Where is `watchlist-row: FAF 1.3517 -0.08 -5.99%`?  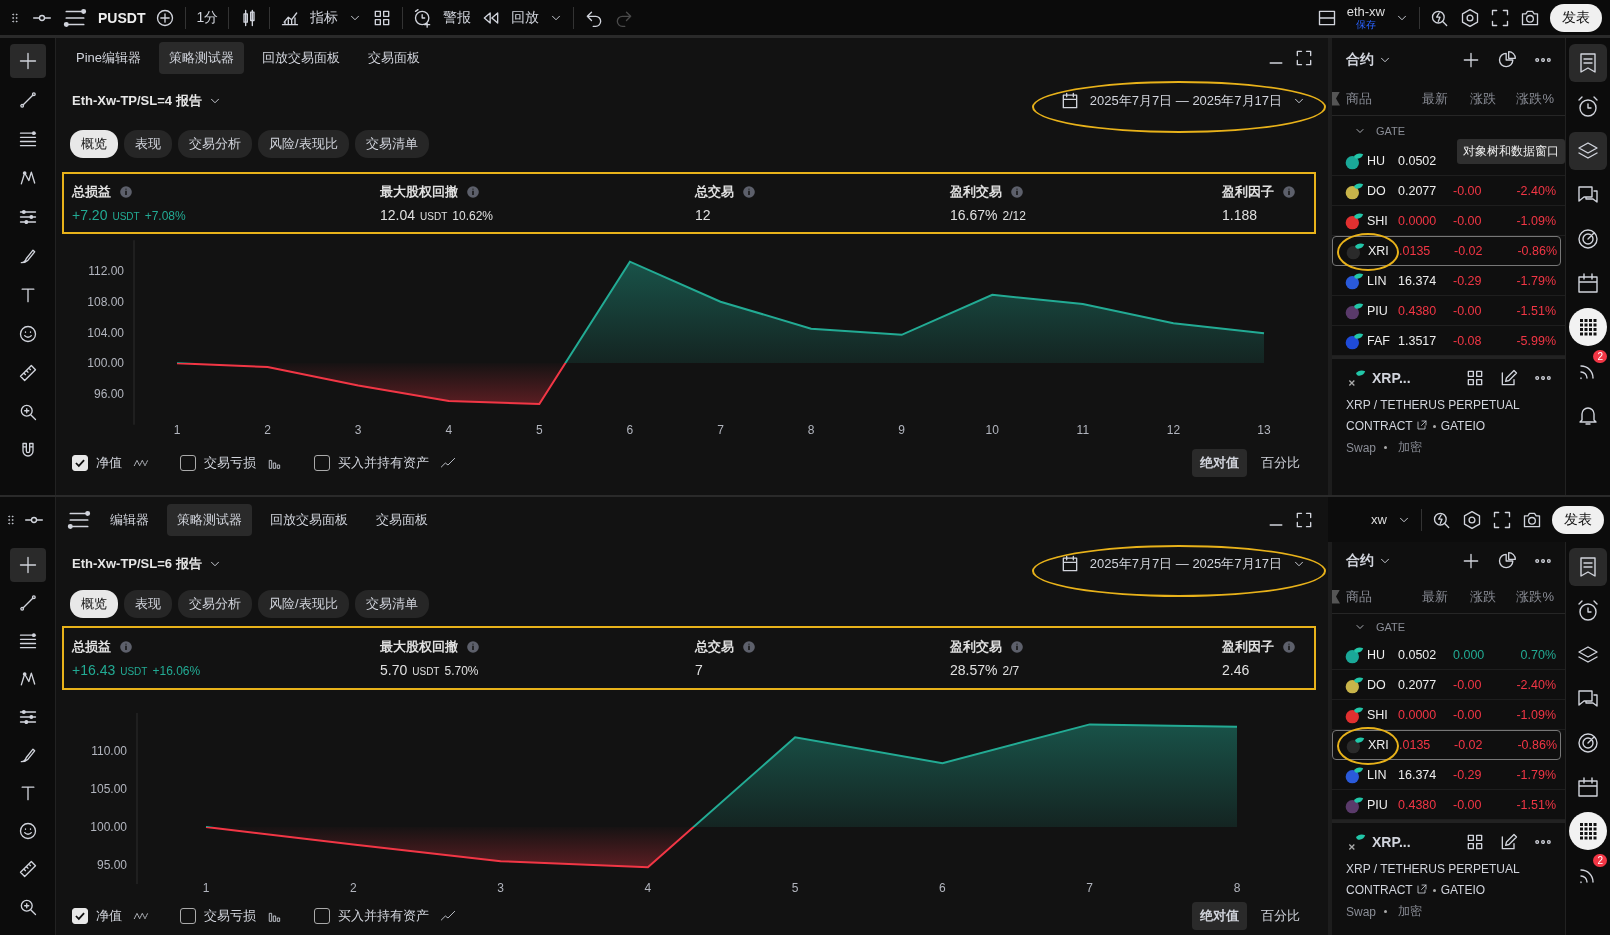 watchlist-row: FAF 1.3517 -0.08 -5.99% is located at coordinates (1448, 341).